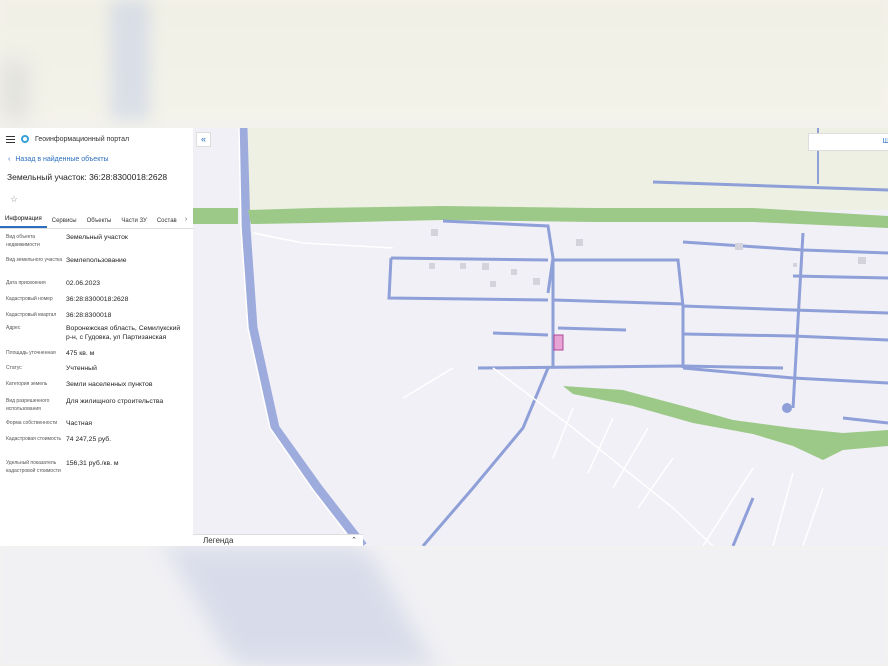 The width and height of the screenshot is (888, 666). I want to click on property-value: Земли населенных пунктов, so click(109, 384).